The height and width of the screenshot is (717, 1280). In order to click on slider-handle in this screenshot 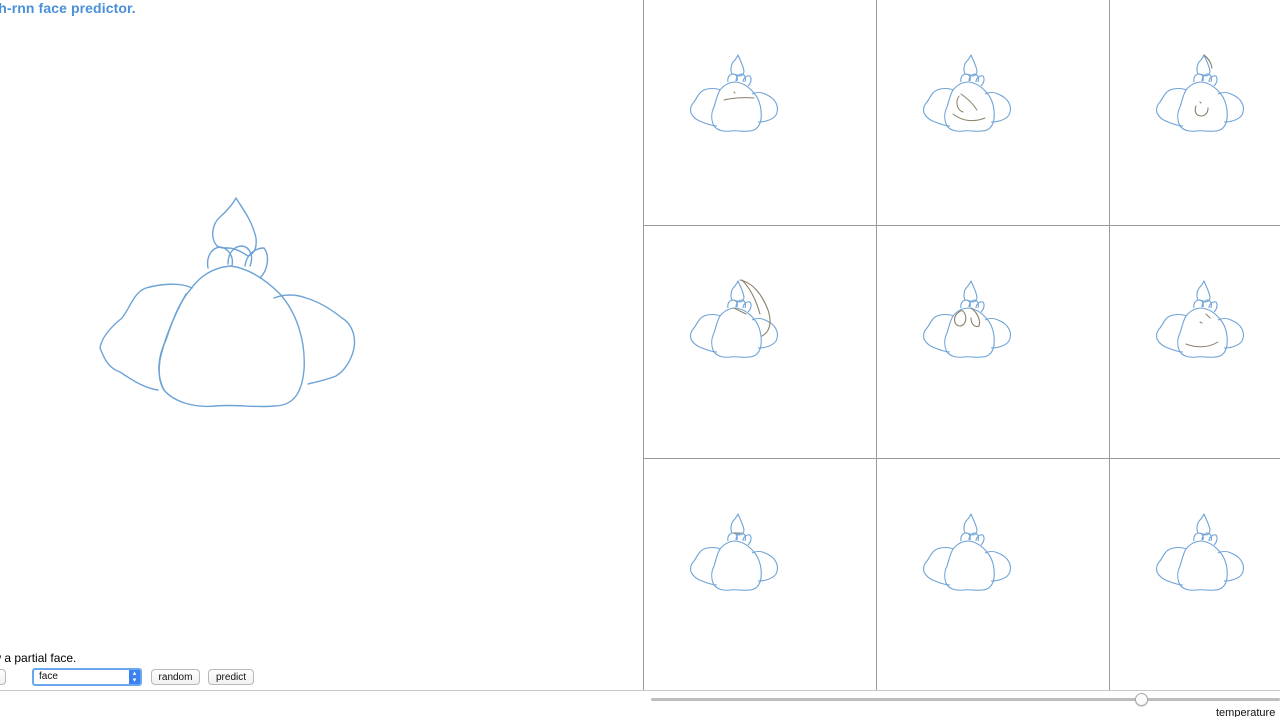, I will do `click(1141, 699)`.